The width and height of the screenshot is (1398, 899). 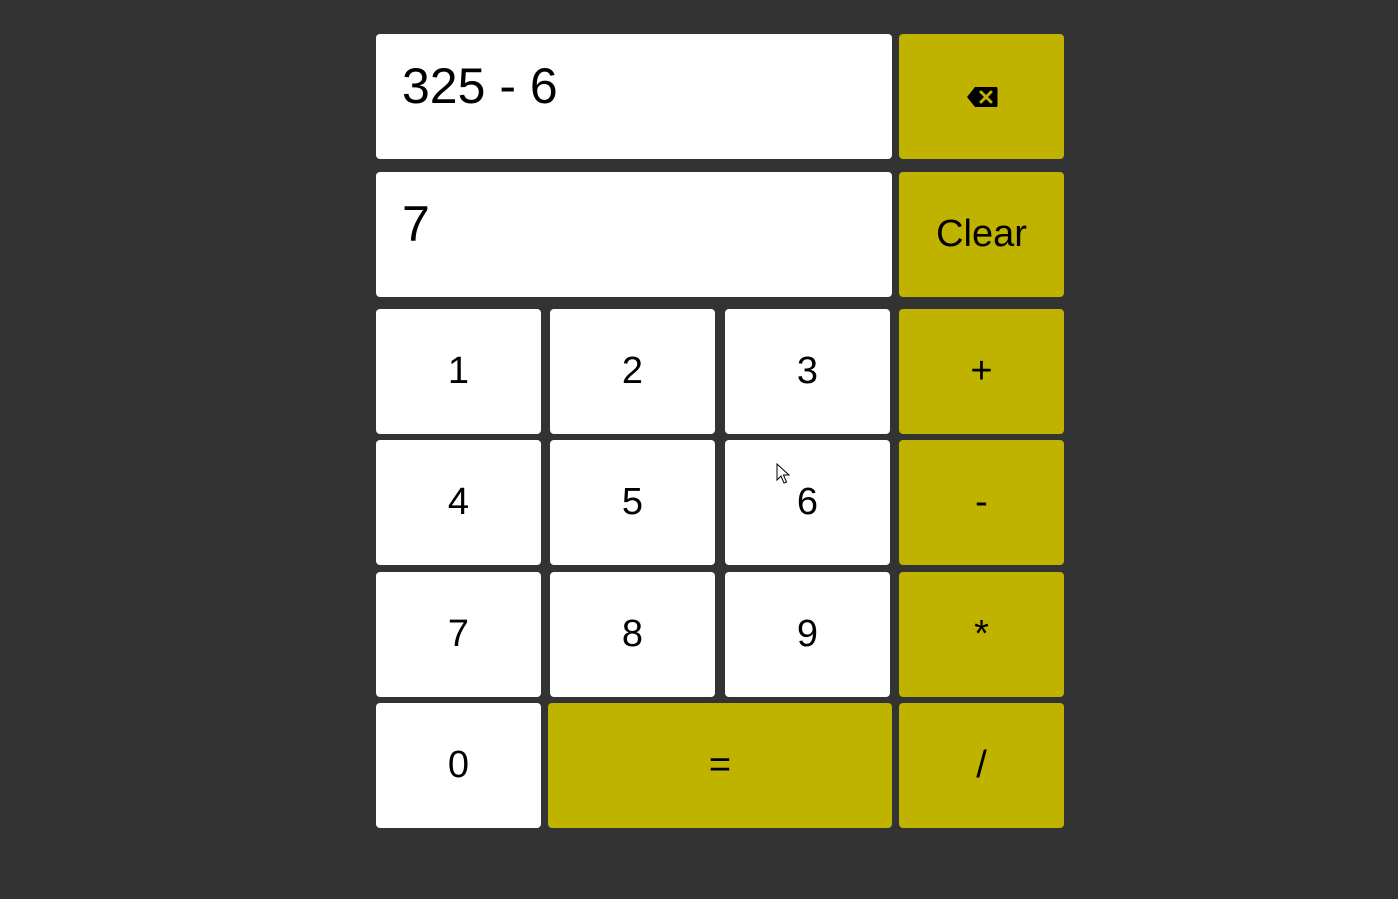 I want to click on digit-1-button: 1, so click(x=458, y=371).